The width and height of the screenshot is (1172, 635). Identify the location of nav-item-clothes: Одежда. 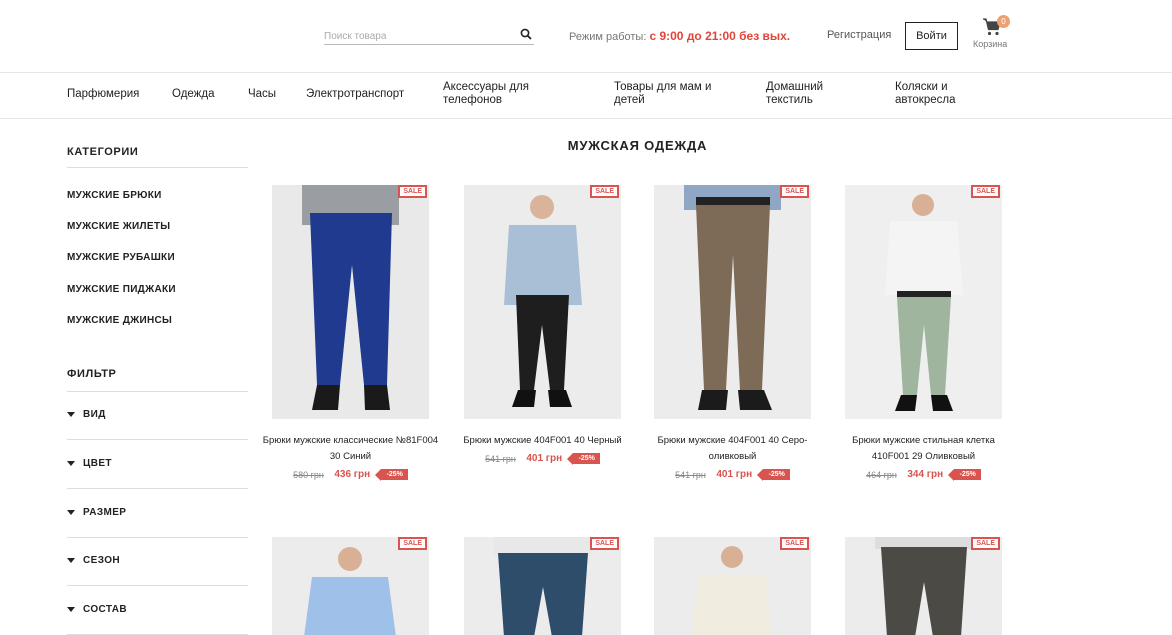
(193, 94).